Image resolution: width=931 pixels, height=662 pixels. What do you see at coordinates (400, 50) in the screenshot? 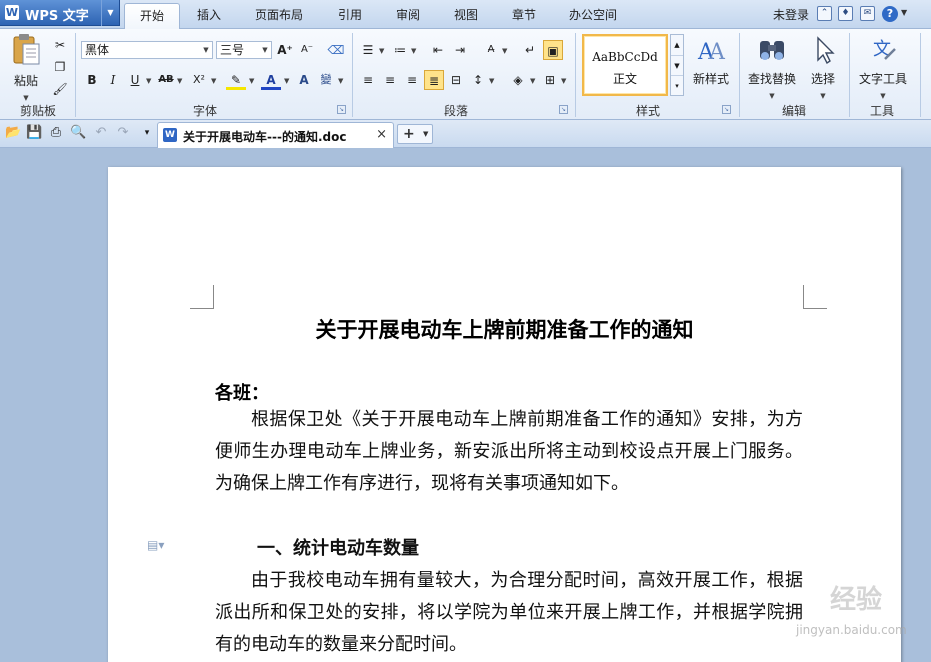
I see `numbered-list-icon: ≔` at bounding box center [400, 50].